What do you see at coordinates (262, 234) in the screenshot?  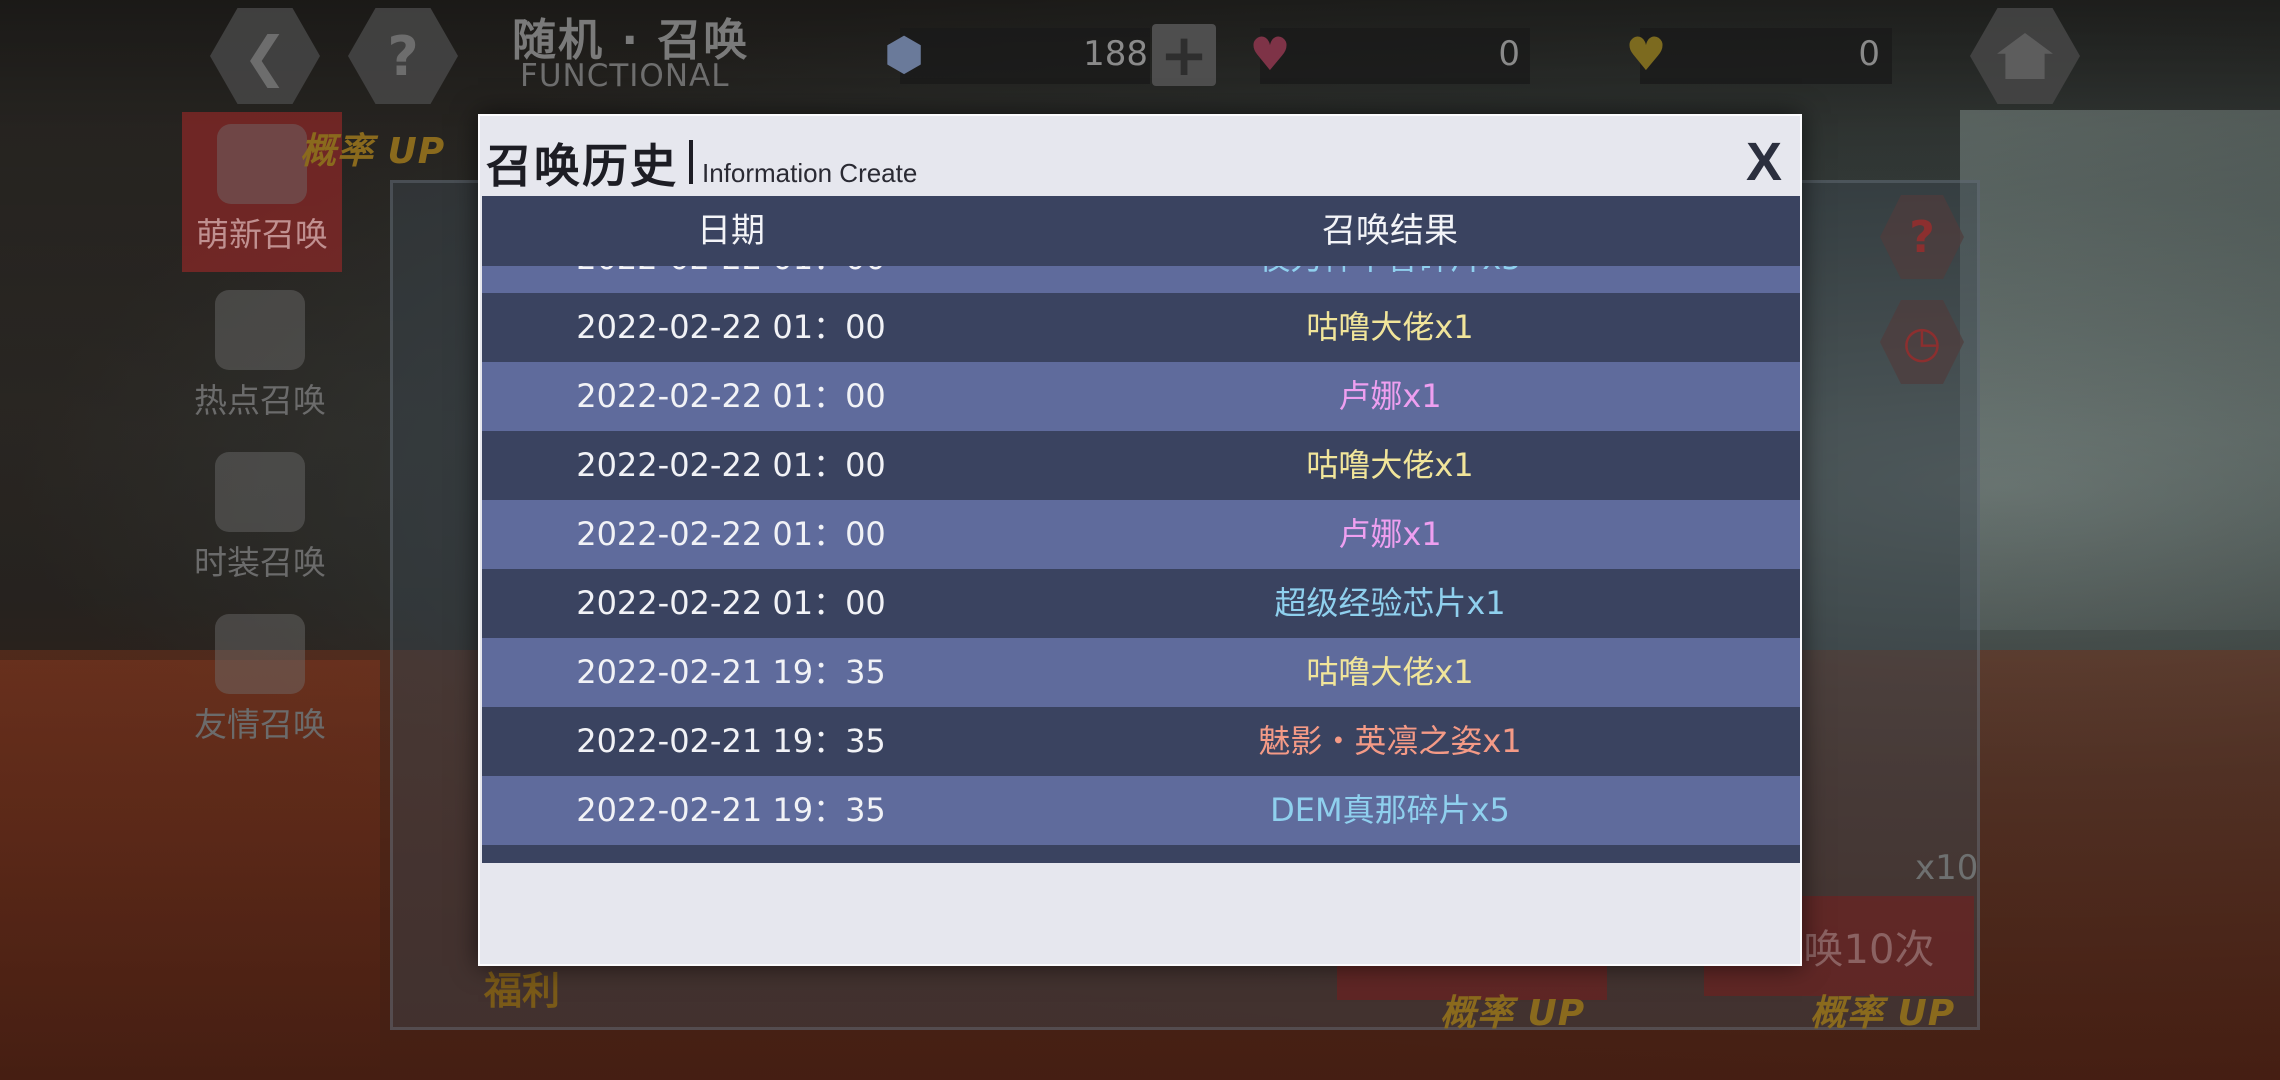 I see `sidebar-item-label: 萌新召唤` at bounding box center [262, 234].